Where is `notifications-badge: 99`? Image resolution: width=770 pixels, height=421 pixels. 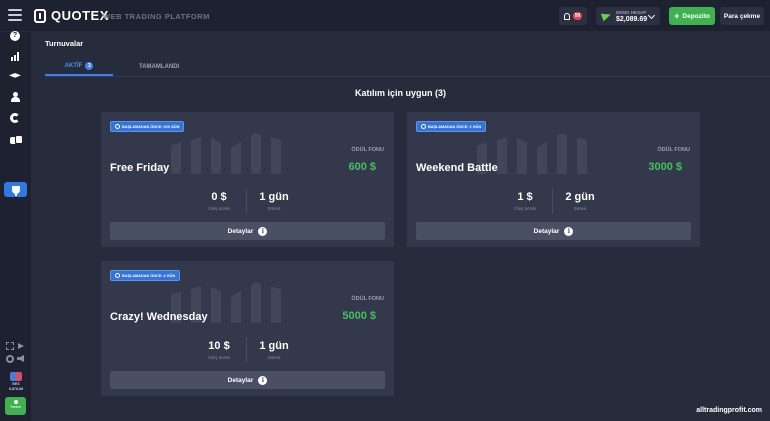 notifications-badge: 99 is located at coordinates (577, 16).